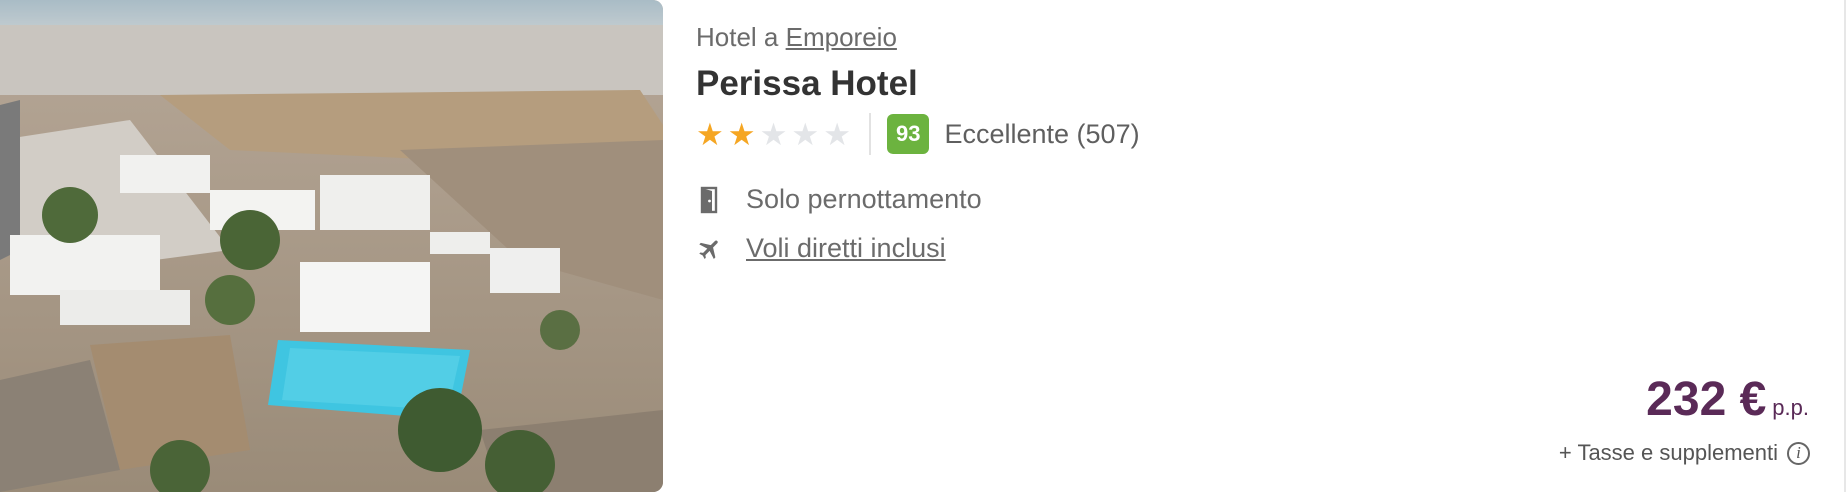  Describe the element at coordinates (841, 37) in the screenshot. I see `location-link: Emporeio` at that location.